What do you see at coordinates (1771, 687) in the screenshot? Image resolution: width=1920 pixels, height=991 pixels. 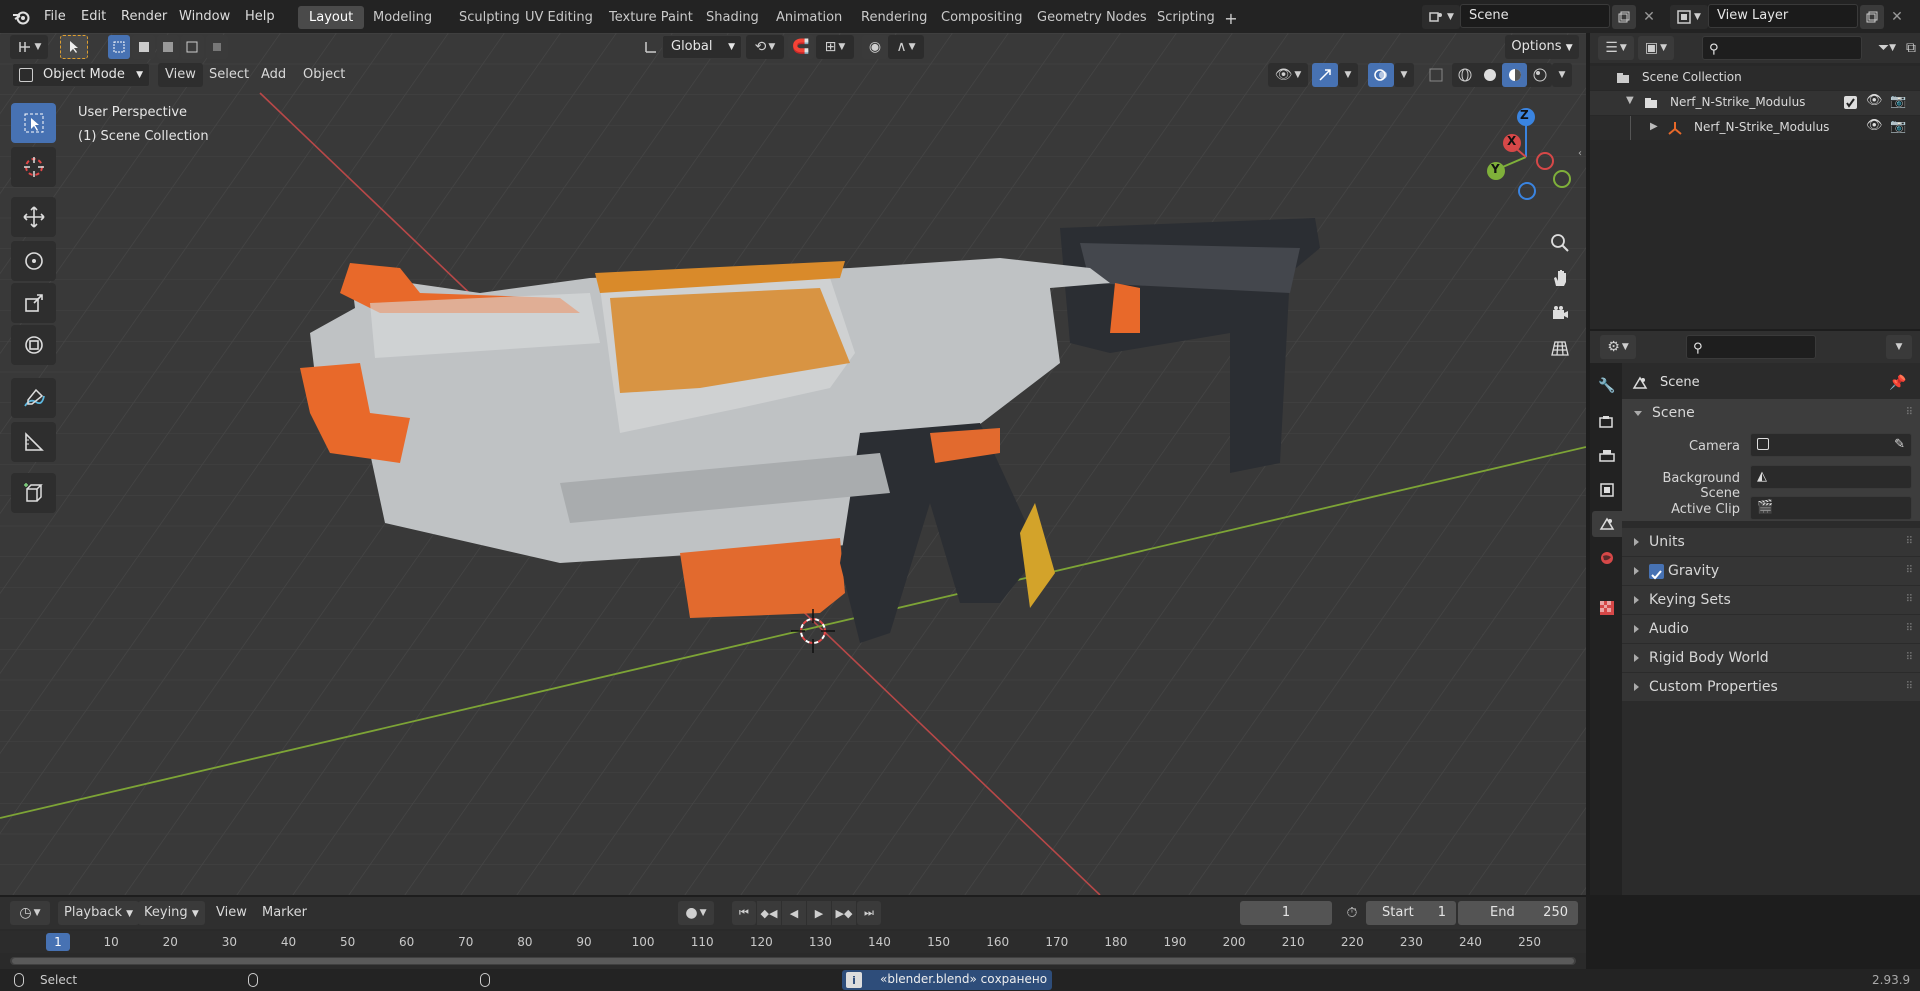 I see `custom-properties-panel-header: Custom Properties ⠿` at bounding box center [1771, 687].